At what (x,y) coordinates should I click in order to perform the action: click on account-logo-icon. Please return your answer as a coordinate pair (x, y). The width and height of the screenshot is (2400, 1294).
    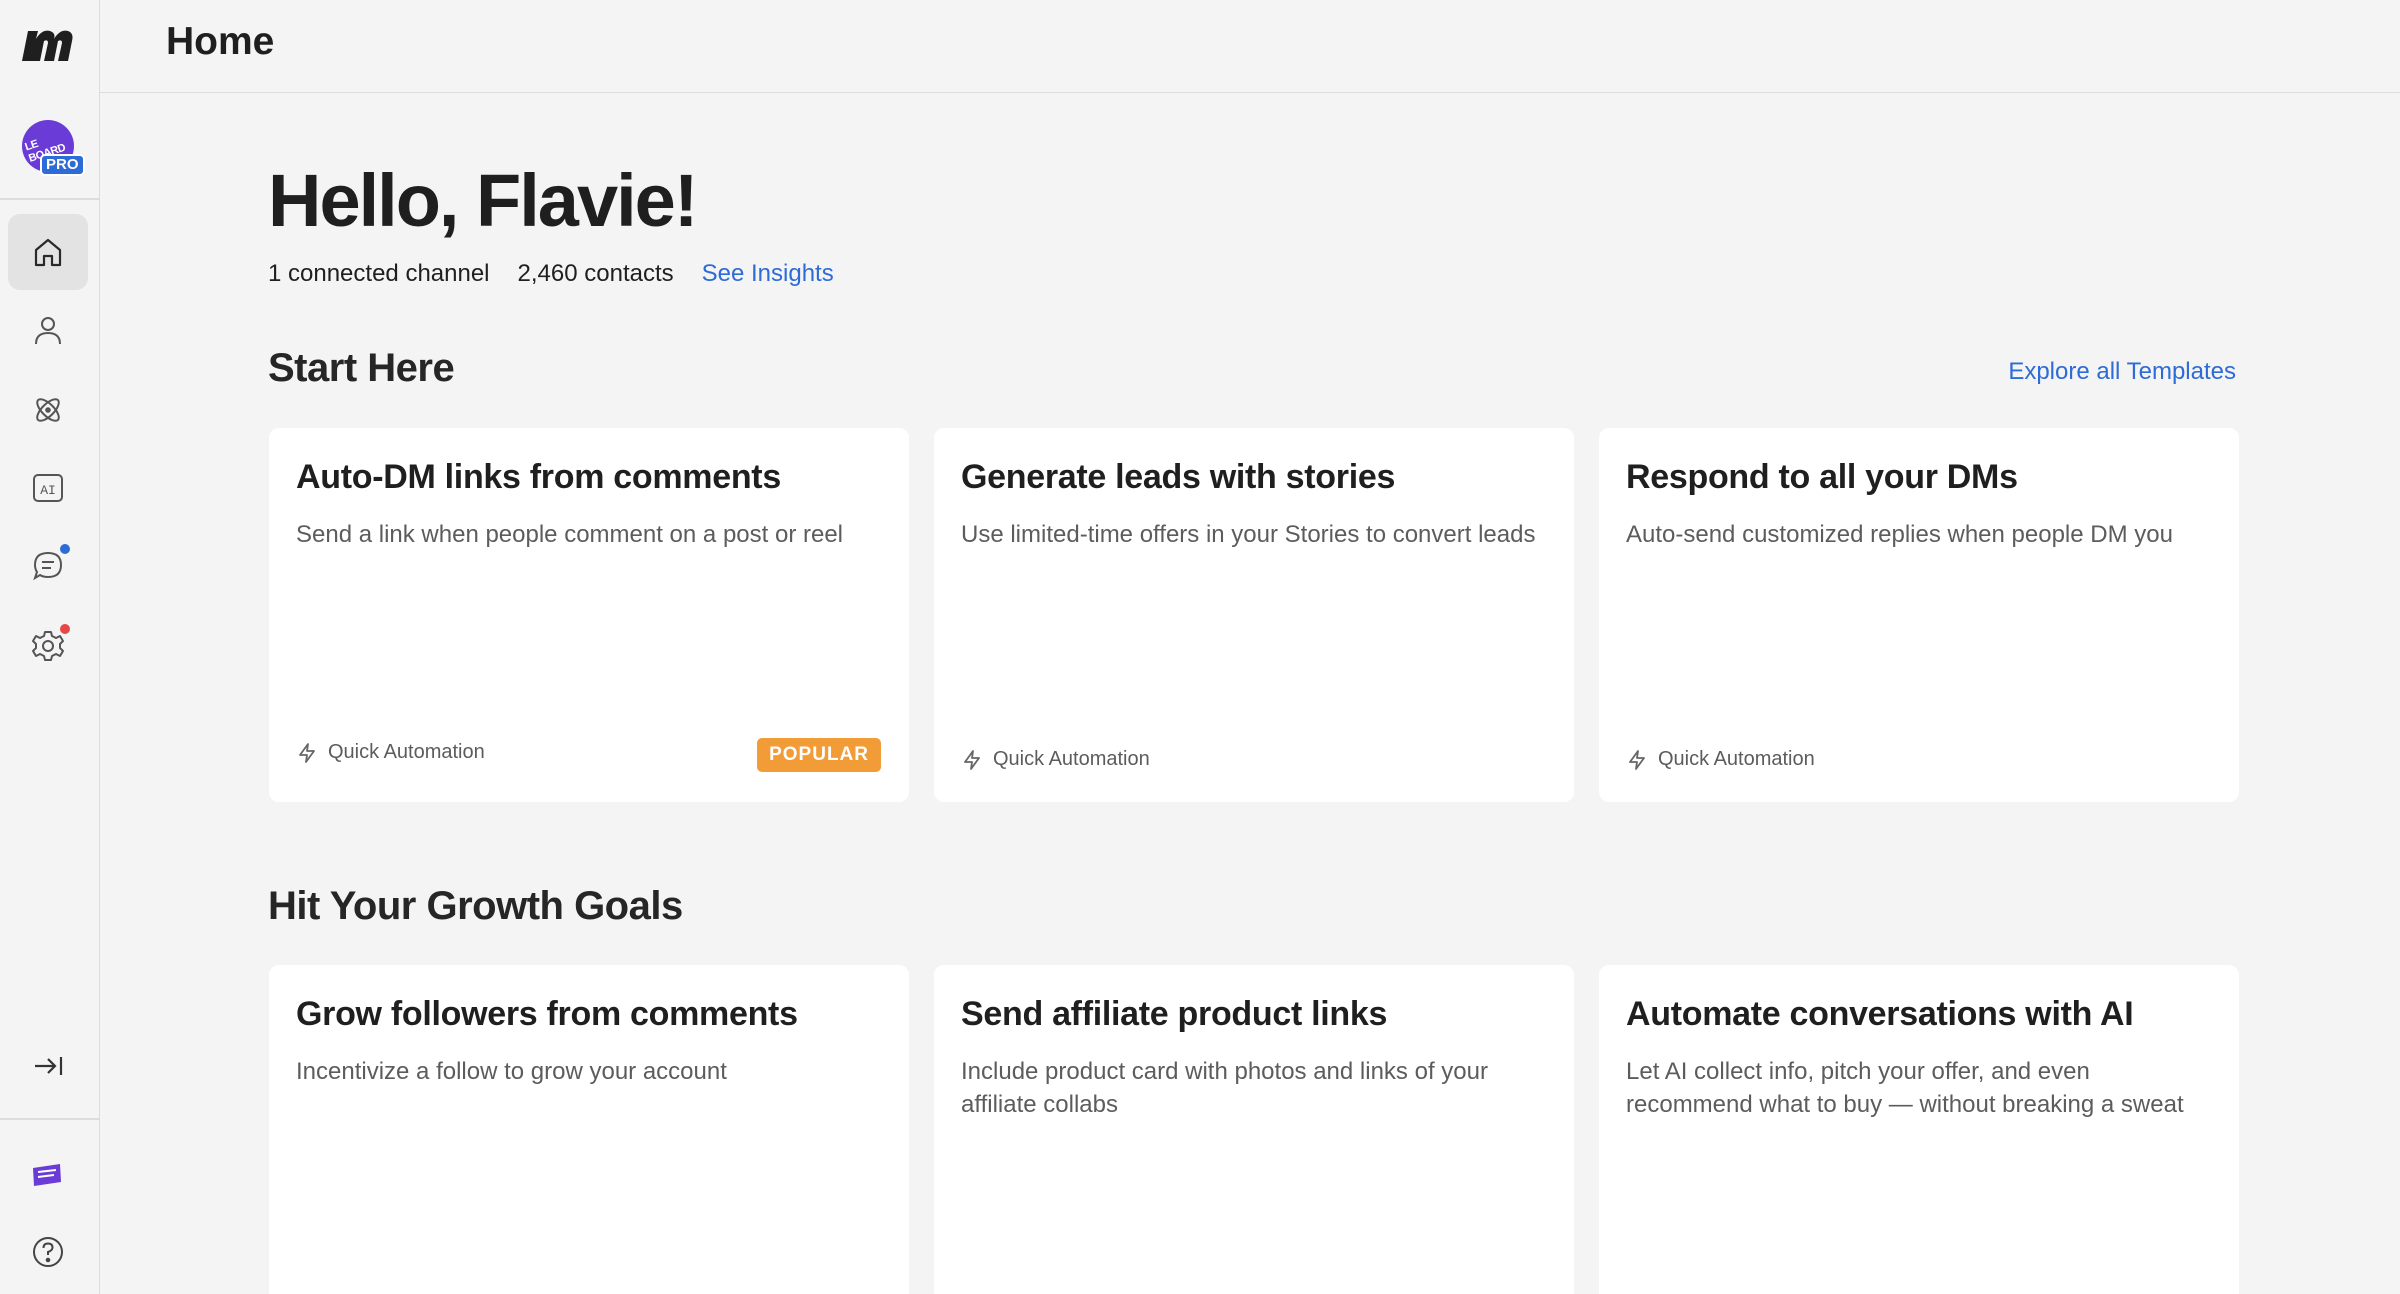
    Looking at the image, I should click on (47, 1175).